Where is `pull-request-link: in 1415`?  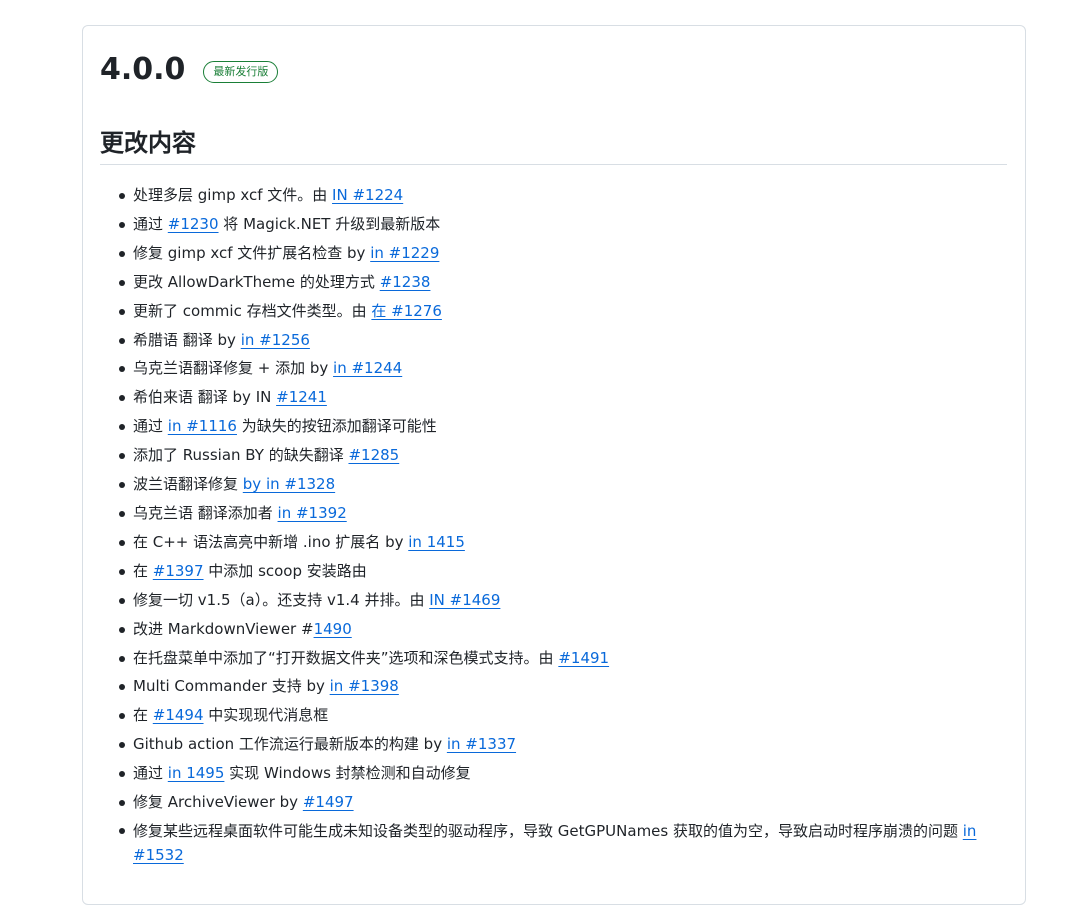
pull-request-link: in 1415 is located at coordinates (436, 542).